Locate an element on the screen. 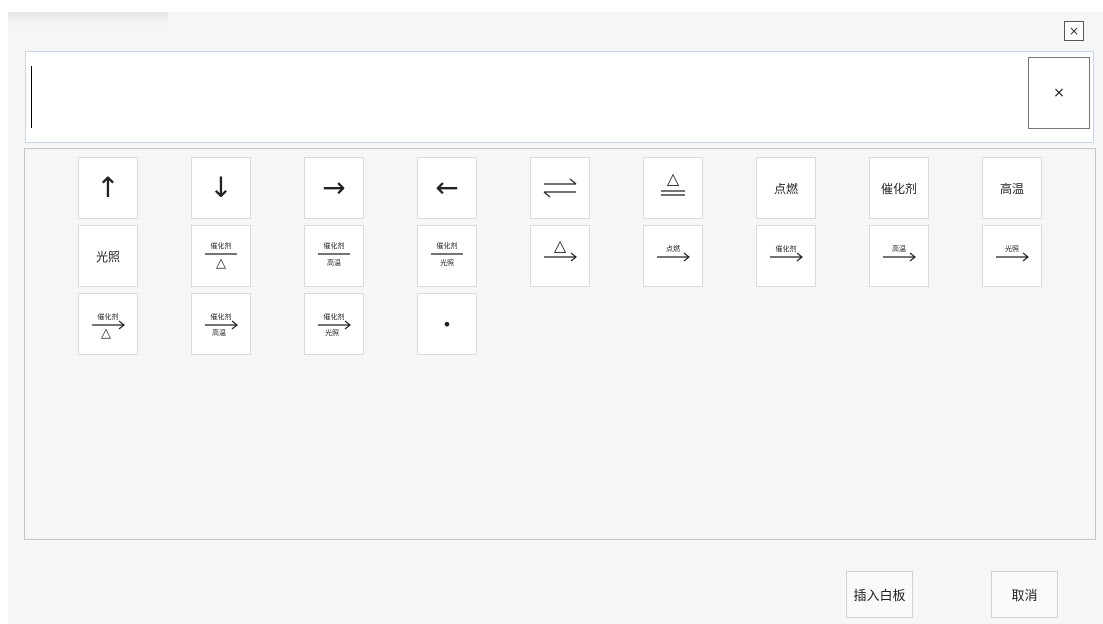  catalyst-light-equals-icon: 催化剂光照 is located at coordinates (447, 254).